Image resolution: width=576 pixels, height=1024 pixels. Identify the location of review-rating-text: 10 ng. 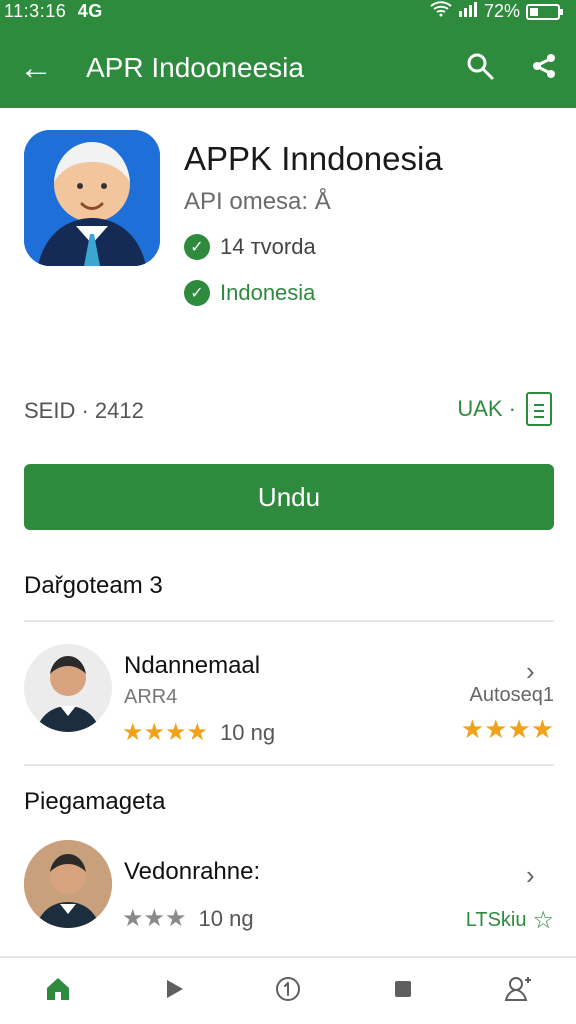
(248, 732).